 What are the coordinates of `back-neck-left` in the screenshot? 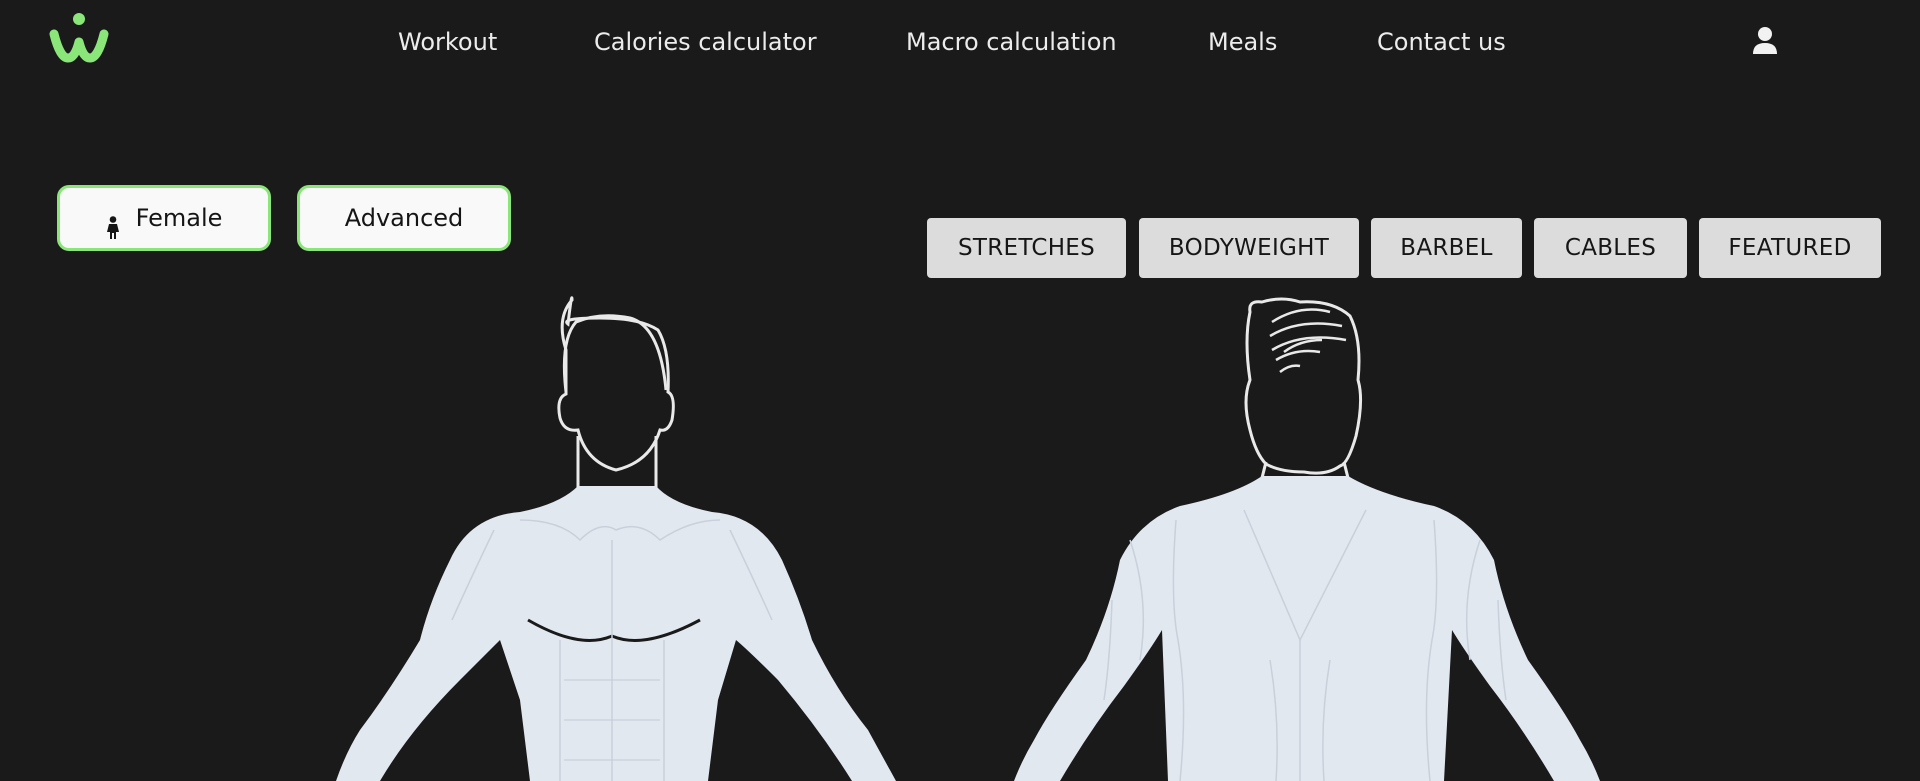 It's located at (1264, 470).